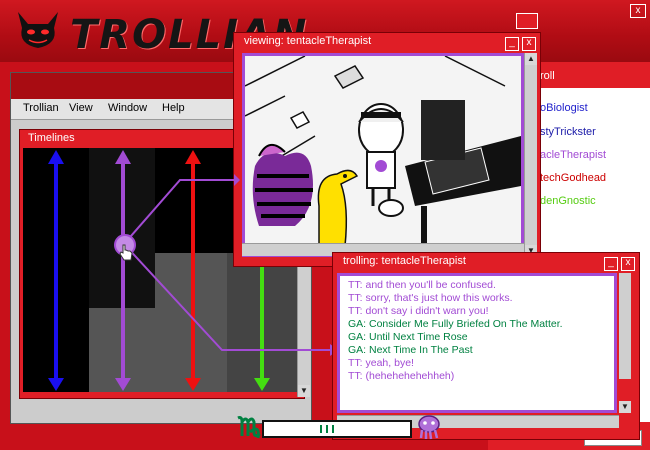  What do you see at coordinates (430, 298) in the screenshot?
I see `chat-message: TT: sorry, that's just how this works.` at bounding box center [430, 298].